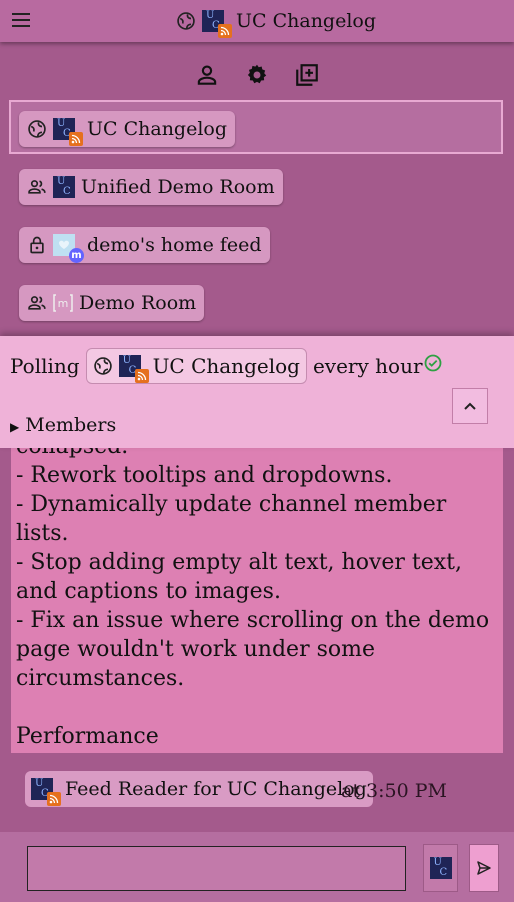 The height and width of the screenshot is (902, 514). Describe the element at coordinates (216, 868) in the screenshot. I see `message-input` at that location.